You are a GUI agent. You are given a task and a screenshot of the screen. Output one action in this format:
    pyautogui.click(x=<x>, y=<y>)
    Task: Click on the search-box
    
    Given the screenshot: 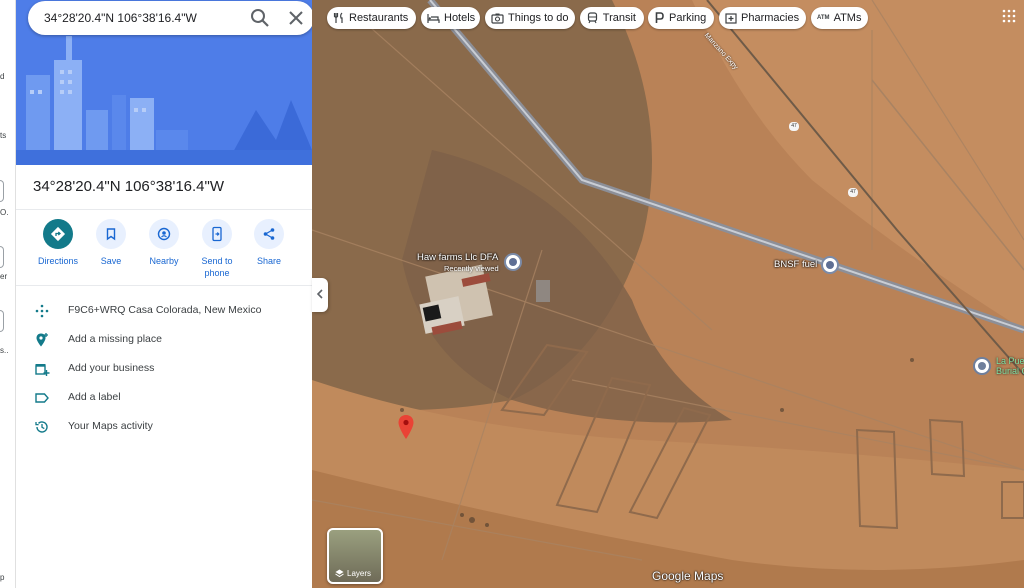 What is the action you would take?
    pyautogui.click(x=170, y=18)
    